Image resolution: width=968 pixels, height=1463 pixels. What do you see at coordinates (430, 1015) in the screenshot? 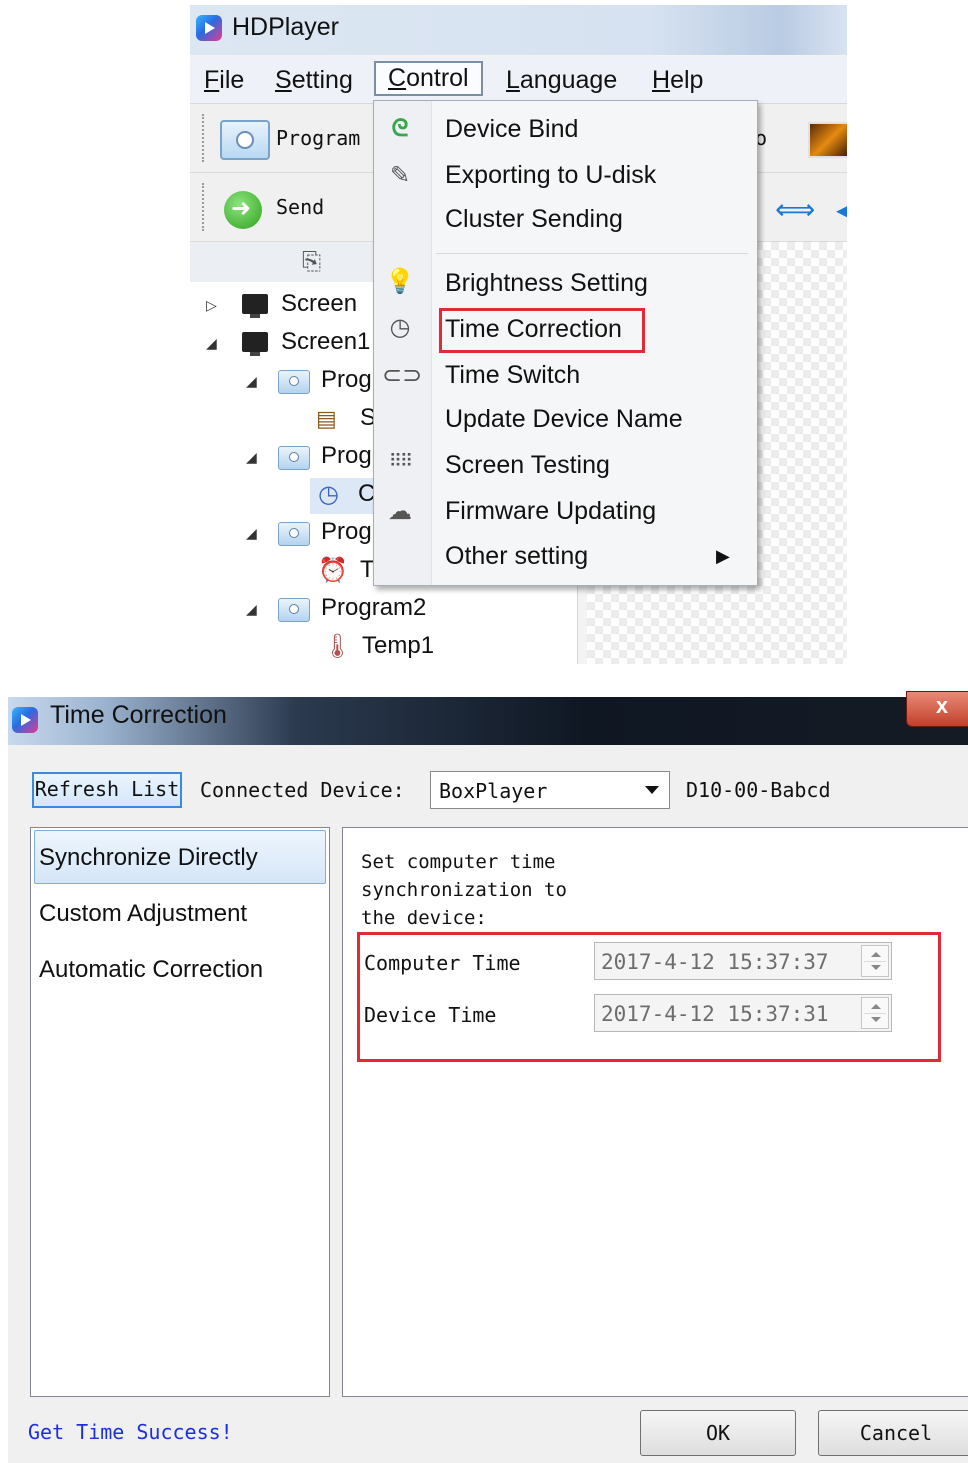
I see `device-time-label: Device Time` at bounding box center [430, 1015].